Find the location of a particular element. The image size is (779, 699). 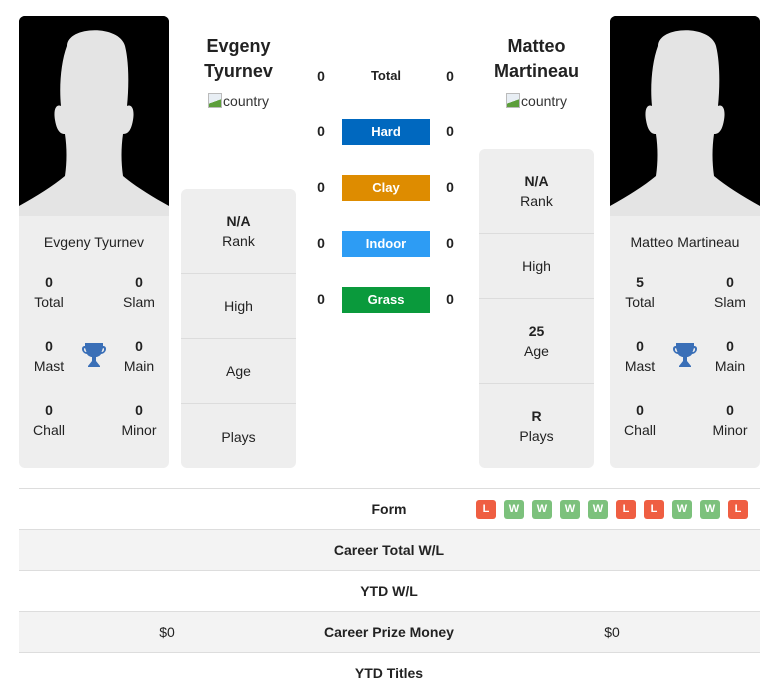

high-cell-left: High is located at coordinates (238, 306).